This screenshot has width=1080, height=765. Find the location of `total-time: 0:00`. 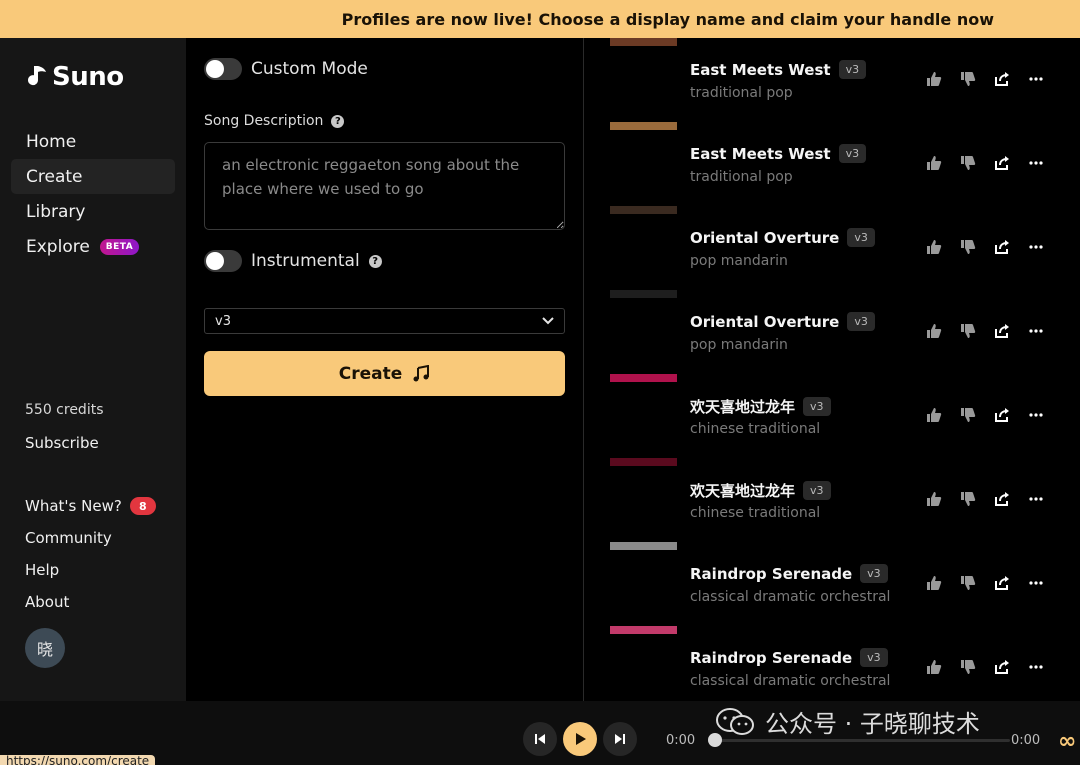

total-time: 0:00 is located at coordinates (1026, 740).